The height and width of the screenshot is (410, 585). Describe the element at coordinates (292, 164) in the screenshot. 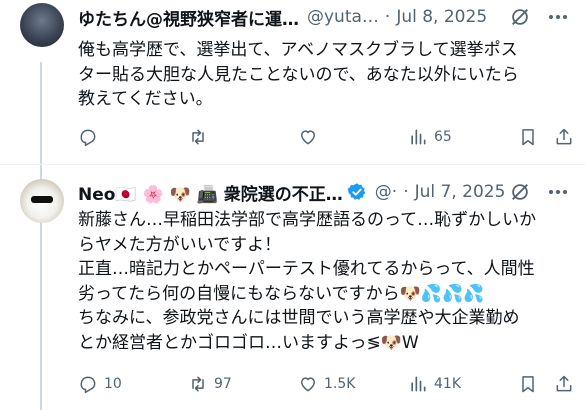

I see `tweet-divider` at that location.